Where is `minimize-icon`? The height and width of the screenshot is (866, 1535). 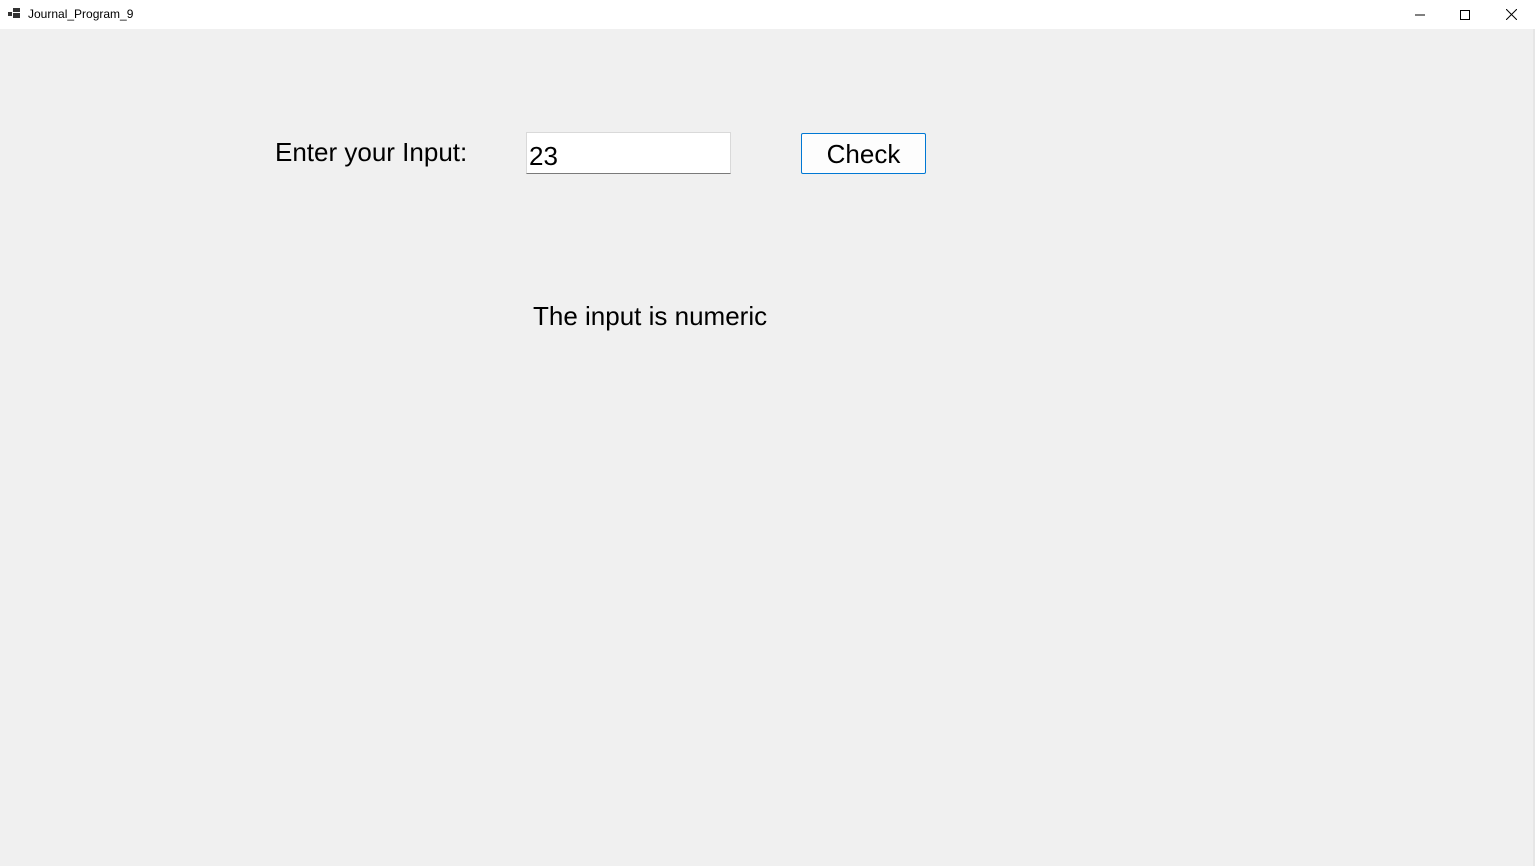
minimize-icon is located at coordinates (1420, 14).